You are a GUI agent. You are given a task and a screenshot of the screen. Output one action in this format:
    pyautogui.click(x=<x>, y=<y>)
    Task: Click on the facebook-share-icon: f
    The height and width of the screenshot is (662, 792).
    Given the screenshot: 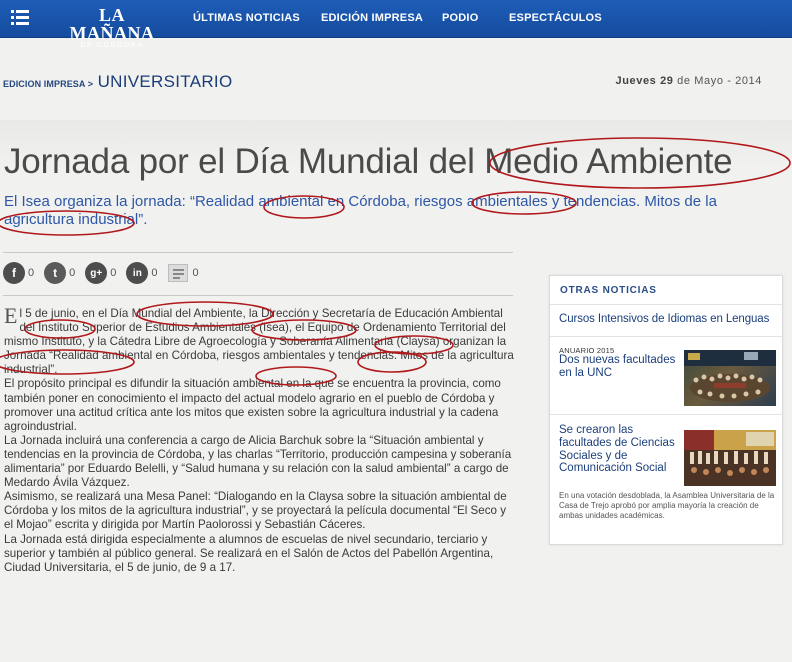 What is the action you would take?
    pyautogui.click(x=14, y=273)
    